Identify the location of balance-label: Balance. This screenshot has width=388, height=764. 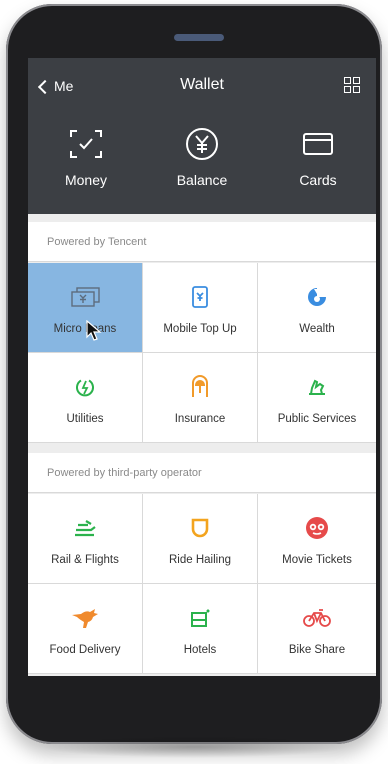
(202, 180).